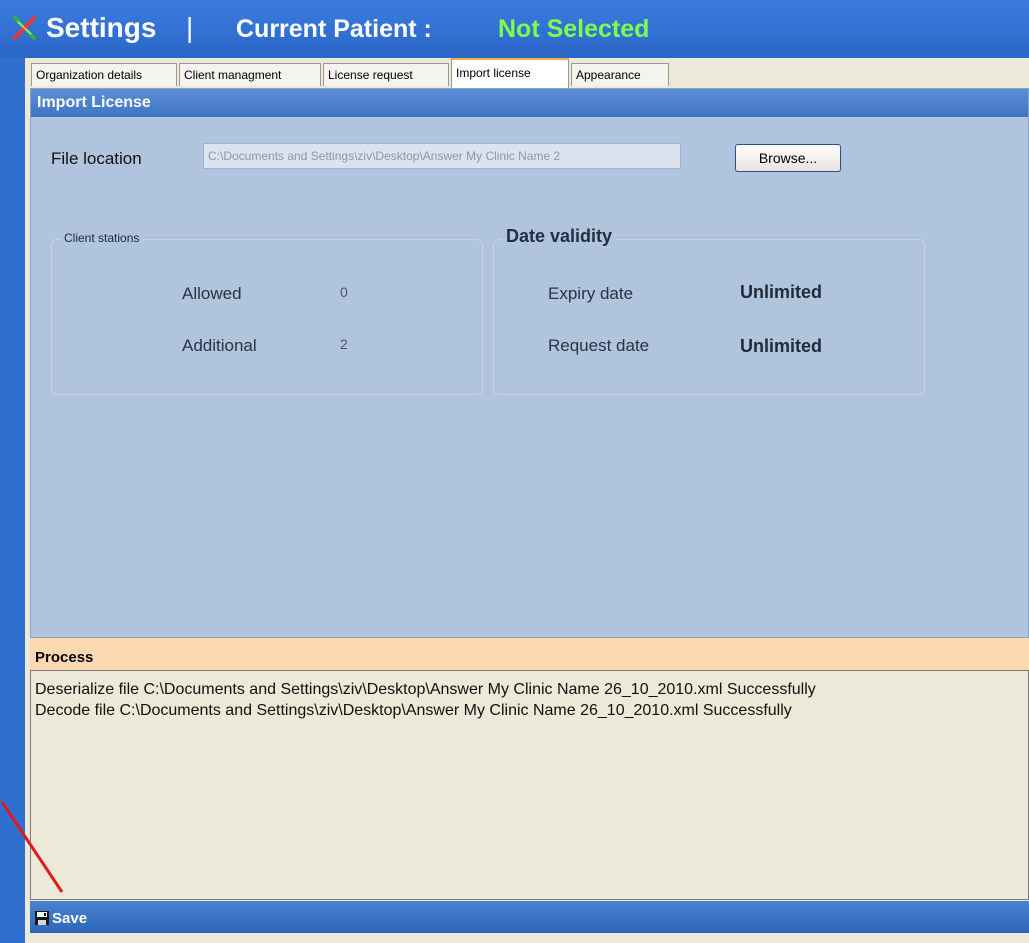 This screenshot has height=943, width=1029. I want to click on date-validity-title: Date validity, so click(559, 236).